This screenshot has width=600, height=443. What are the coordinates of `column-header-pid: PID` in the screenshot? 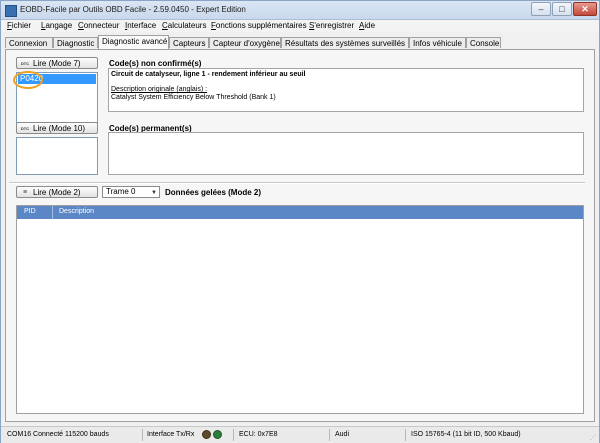 It's located at (30, 211).